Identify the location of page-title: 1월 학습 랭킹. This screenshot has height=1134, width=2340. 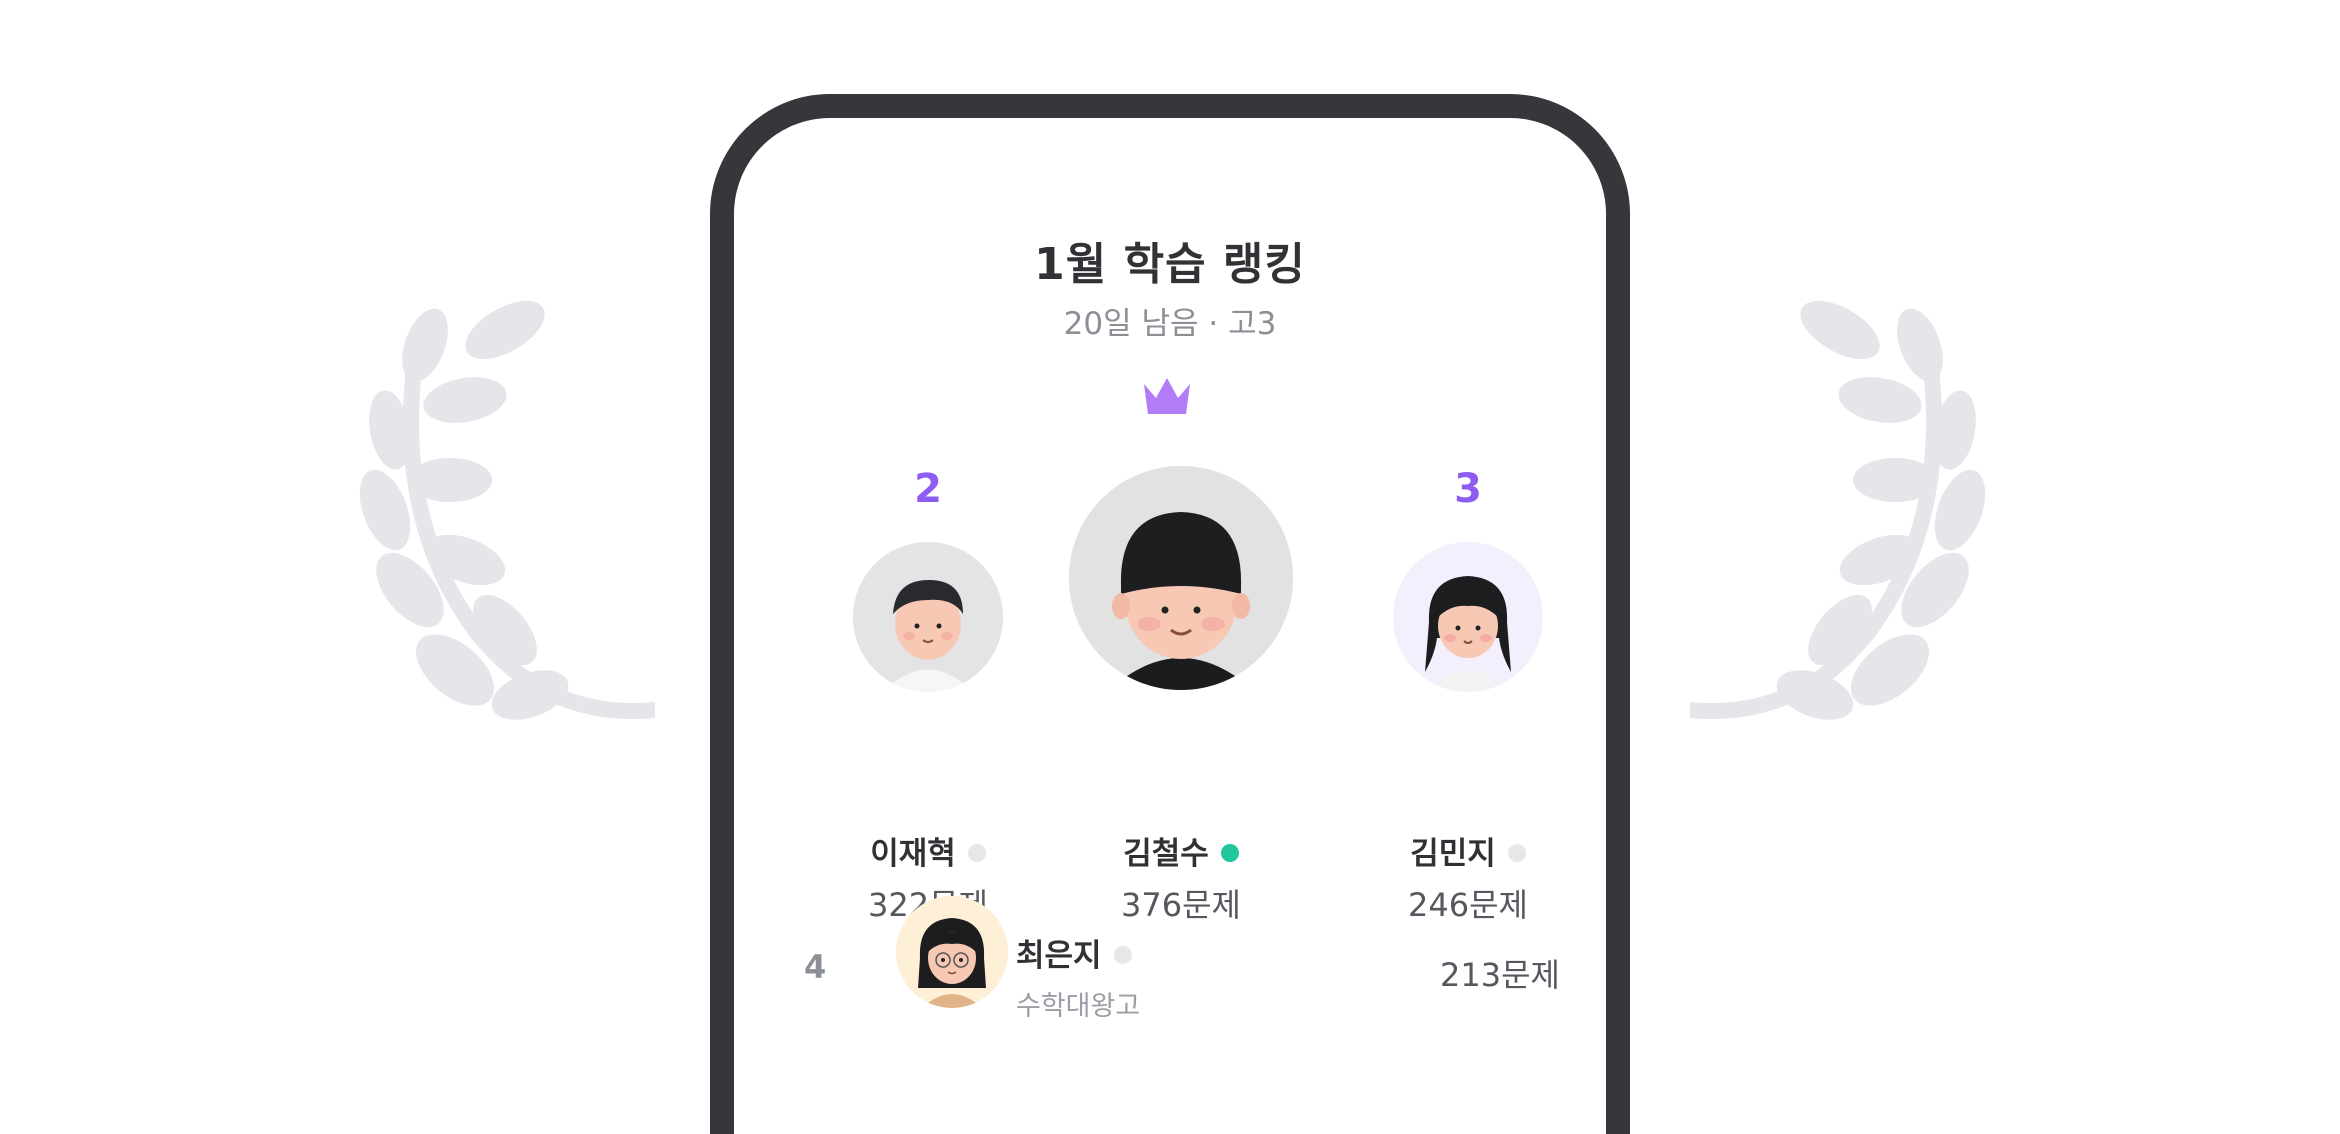
(1170, 264).